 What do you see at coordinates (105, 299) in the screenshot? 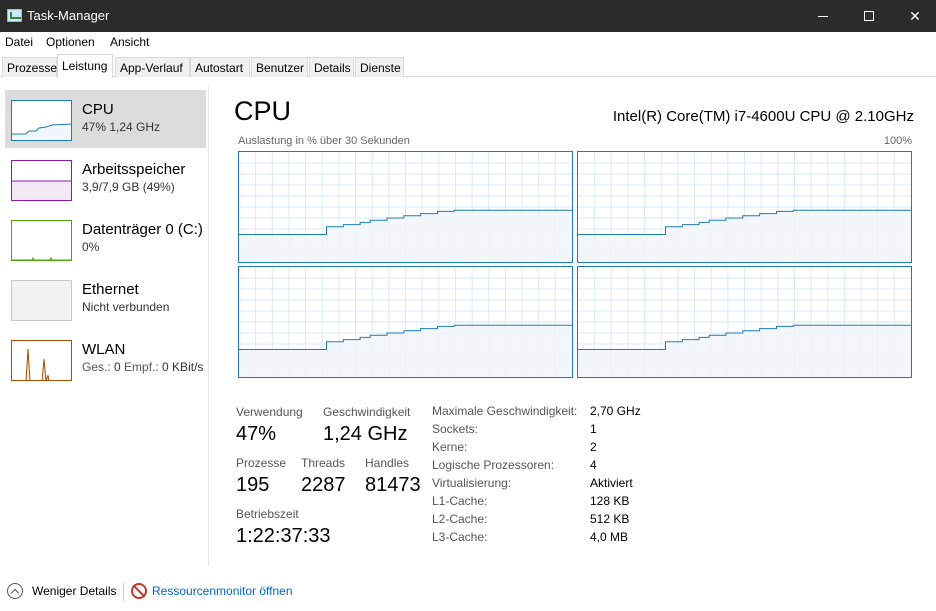
I see `sidebar-item-ethernet: Ethernet Nicht verbunden` at bounding box center [105, 299].